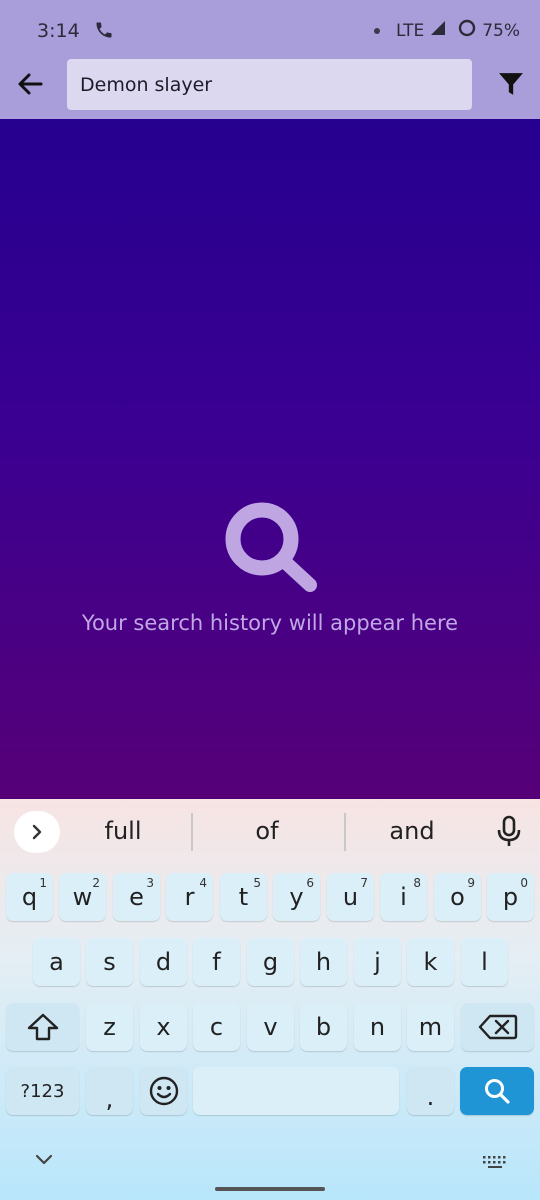 The width and height of the screenshot is (540, 1200). Describe the element at coordinates (377, 962) in the screenshot. I see `key-j: j` at that location.